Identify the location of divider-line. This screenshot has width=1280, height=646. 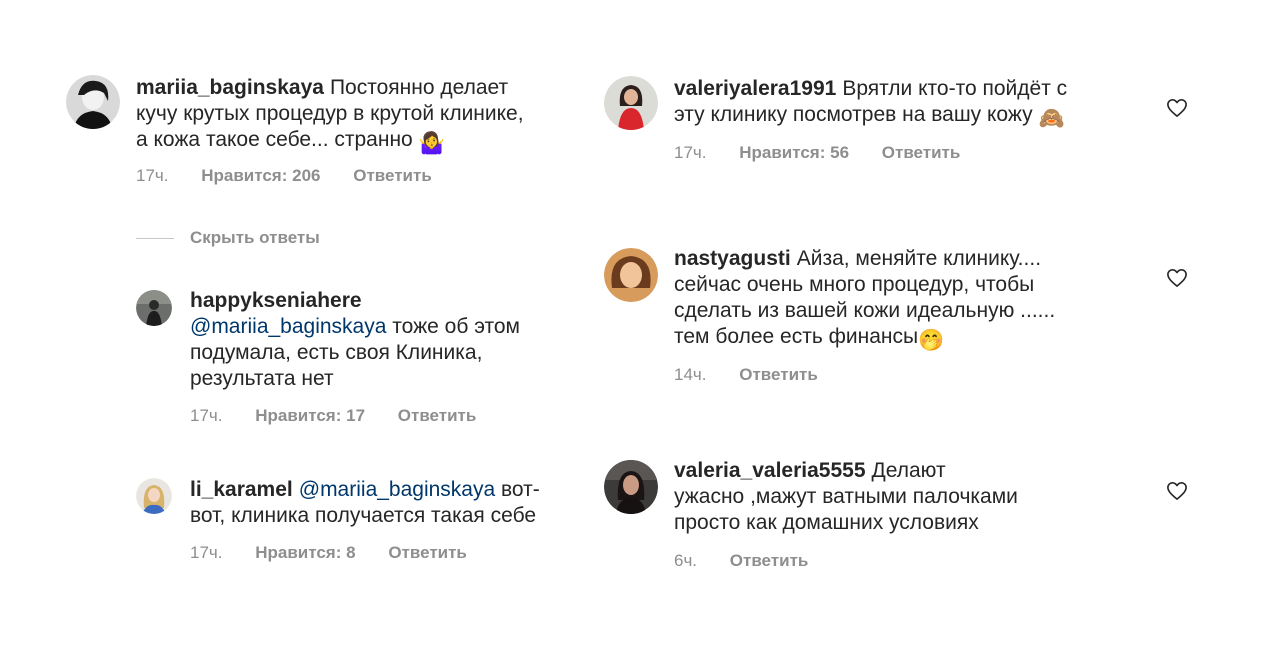
(155, 239).